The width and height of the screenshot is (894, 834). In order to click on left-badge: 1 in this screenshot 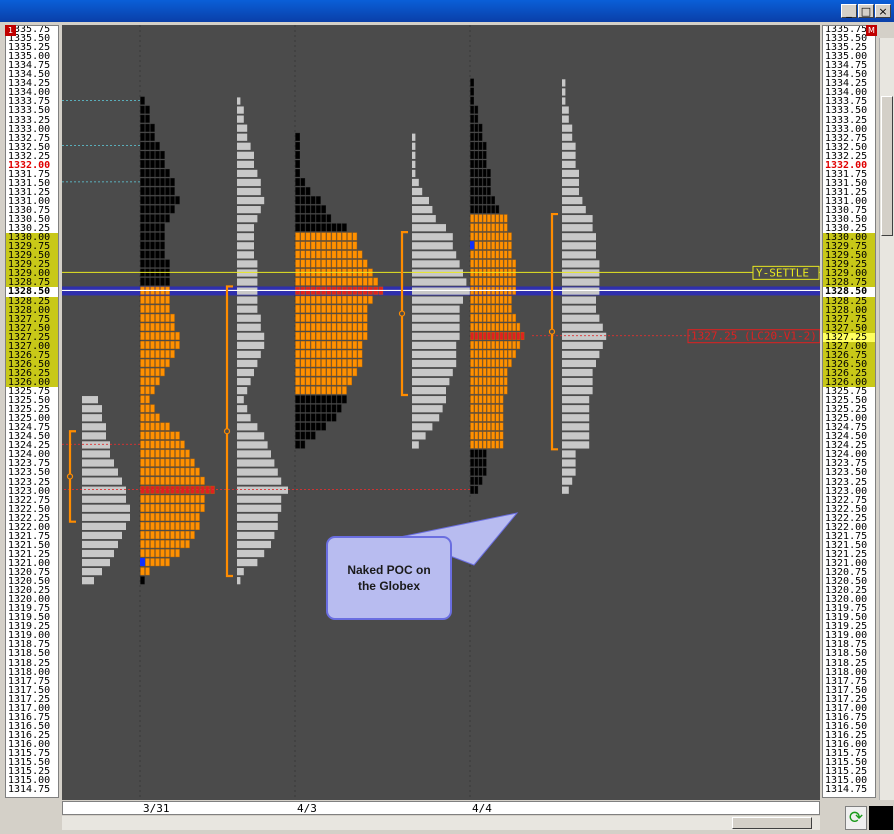, I will do `click(10, 30)`.